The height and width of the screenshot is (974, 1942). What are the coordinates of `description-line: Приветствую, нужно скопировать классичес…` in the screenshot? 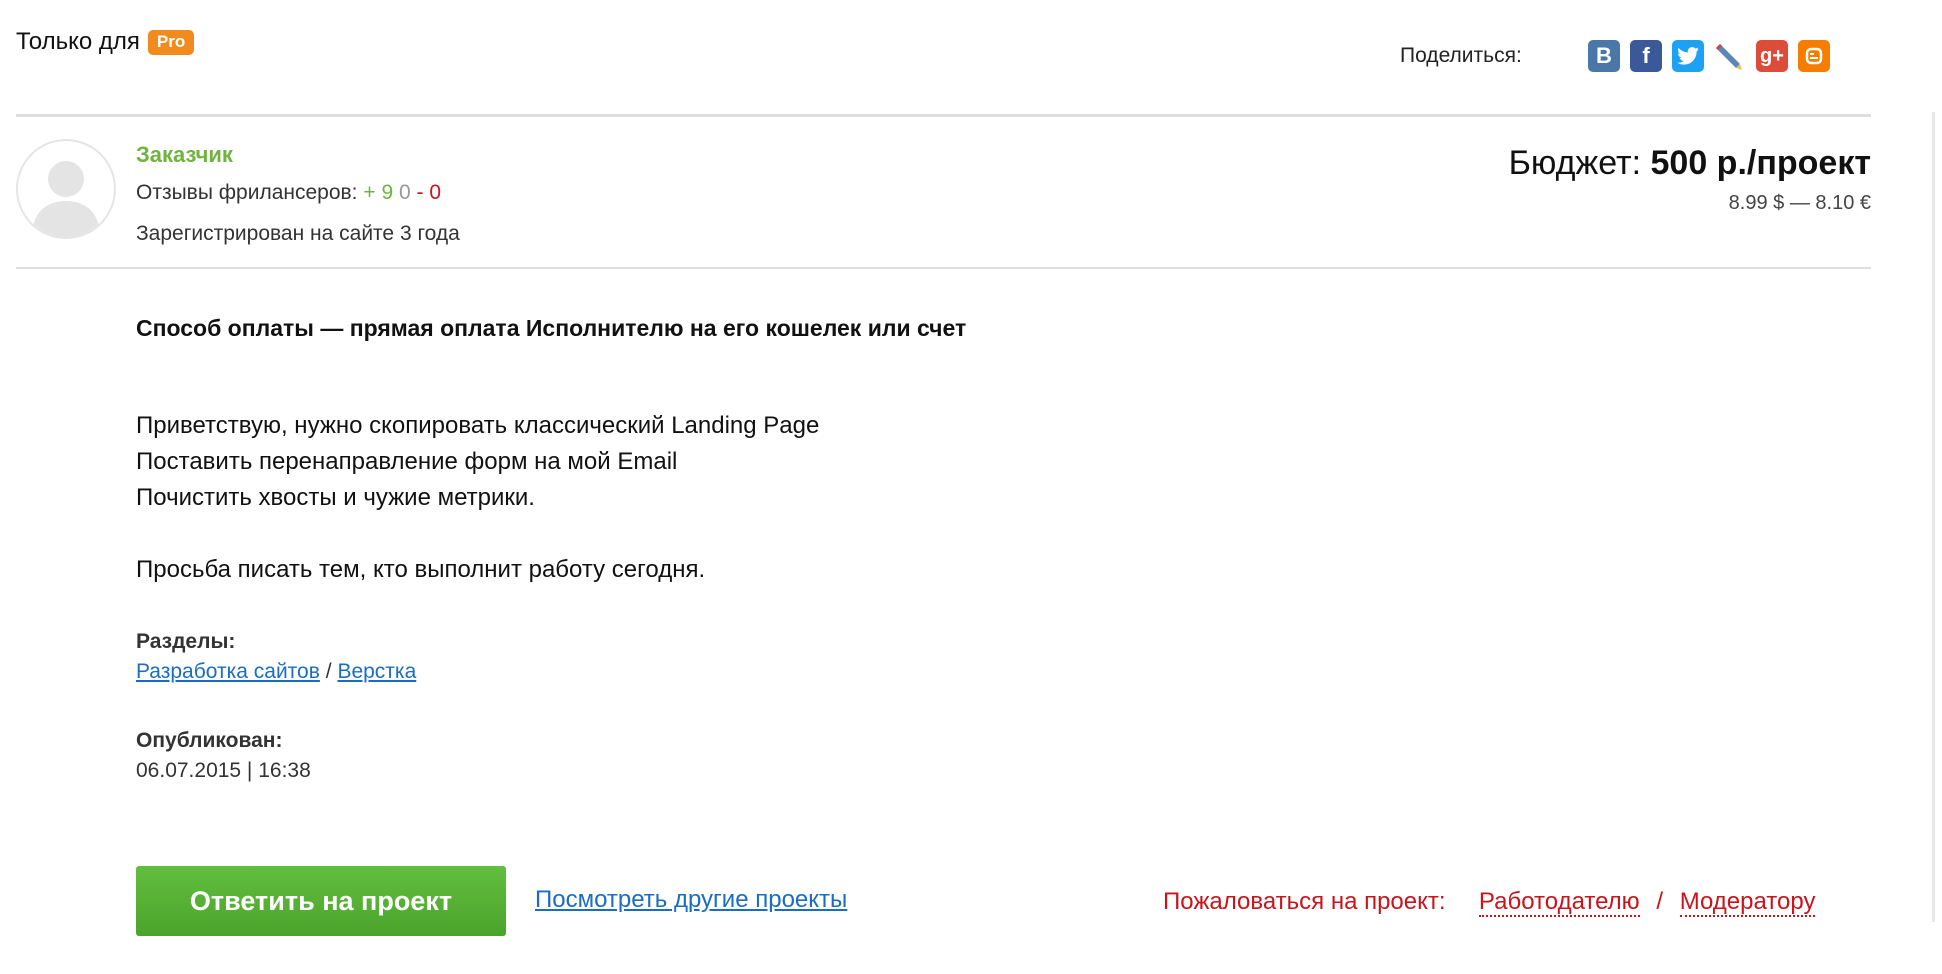 It's located at (478, 425).